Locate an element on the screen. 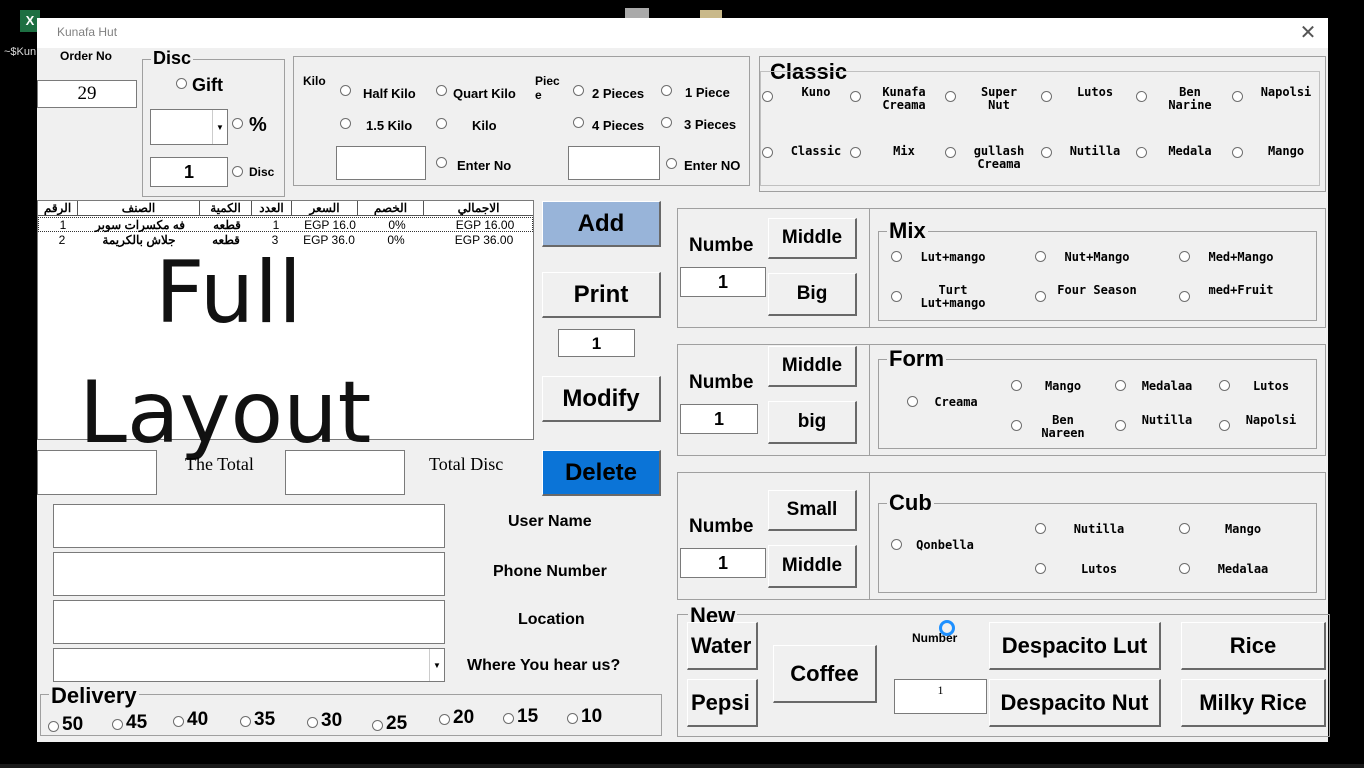 The width and height of the screenshot is (1364, 768). one-half-kilo-radio is located at coordinates (345, 123).